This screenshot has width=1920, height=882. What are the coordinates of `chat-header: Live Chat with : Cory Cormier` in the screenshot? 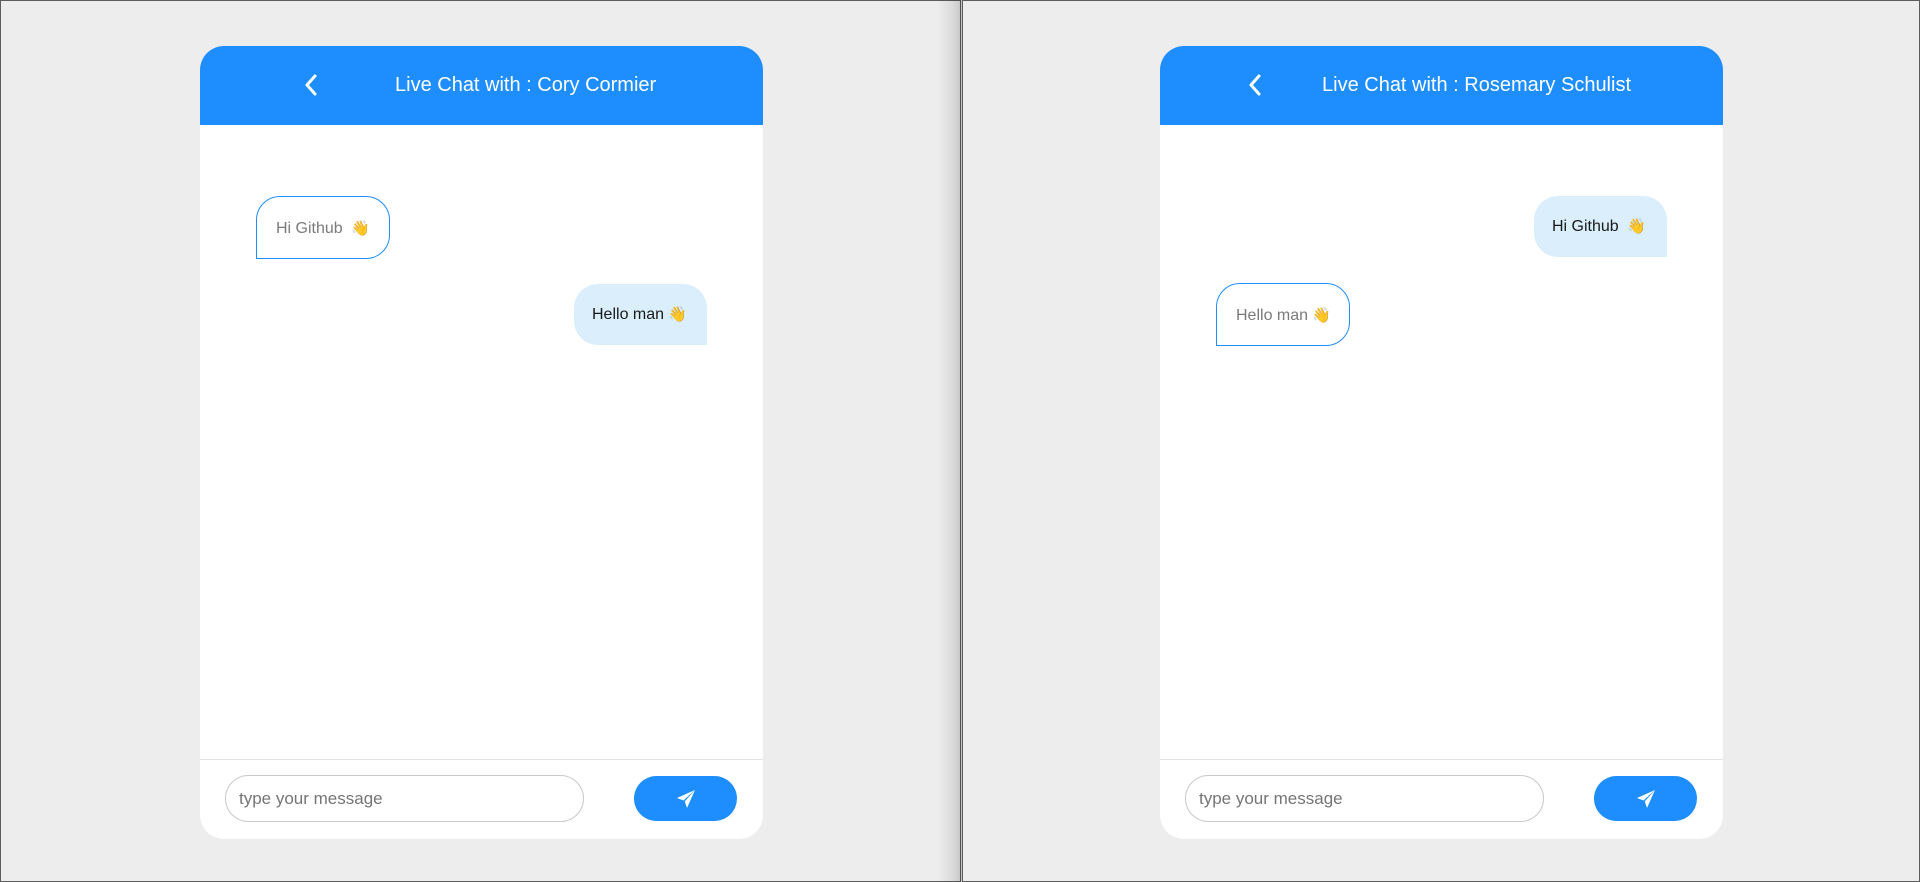 It's located at (481, 85).